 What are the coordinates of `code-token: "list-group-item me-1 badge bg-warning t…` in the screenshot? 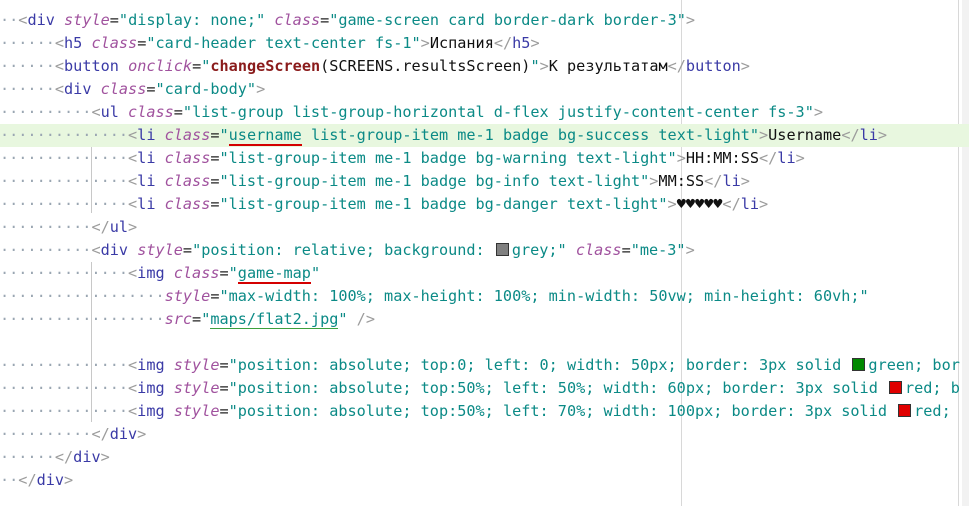 It's located at (448, 158).